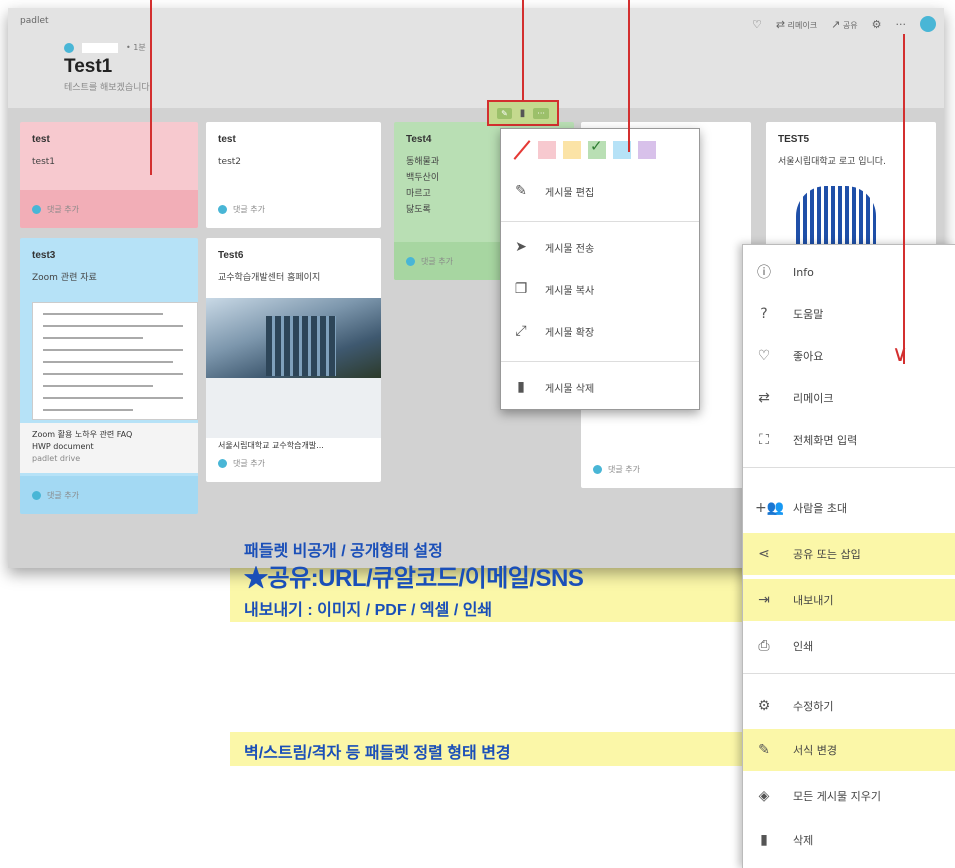 This screenshot has width=955, height=868. I want to click on page-title: Test1, so click(88, 66).